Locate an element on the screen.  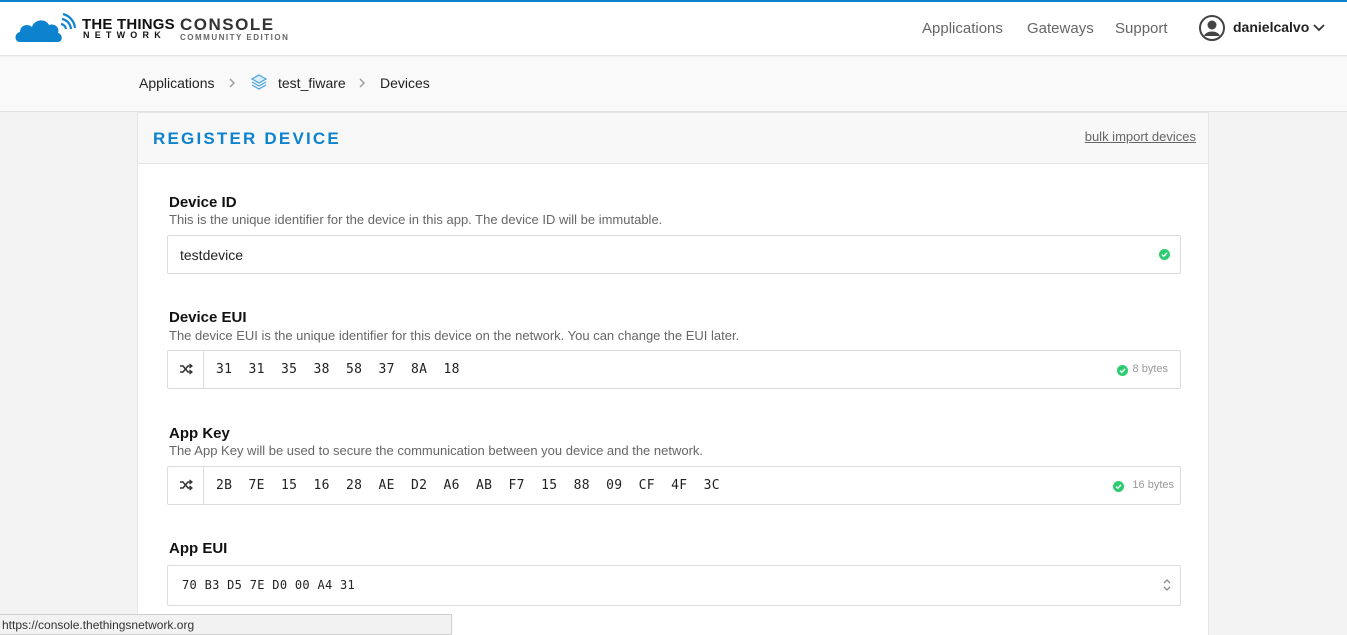
app-eui-select: 70 B3 D5 7E D0 00 A4 31 is located at coordinates (674, 585).